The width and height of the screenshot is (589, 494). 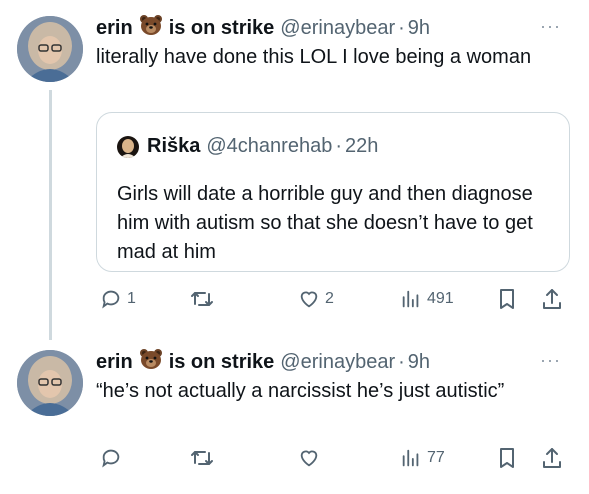 I want to click on view-count: 491, so click(x=440, y=298).